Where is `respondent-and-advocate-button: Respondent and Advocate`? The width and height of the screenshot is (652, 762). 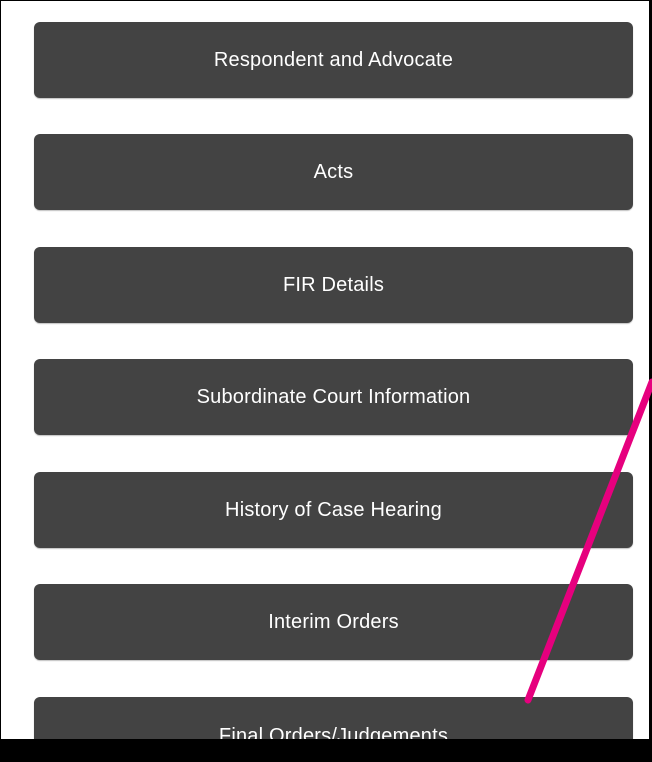 respondent-and-advocate-button: Respondent and Advocate is located at coordinates (333, 60).